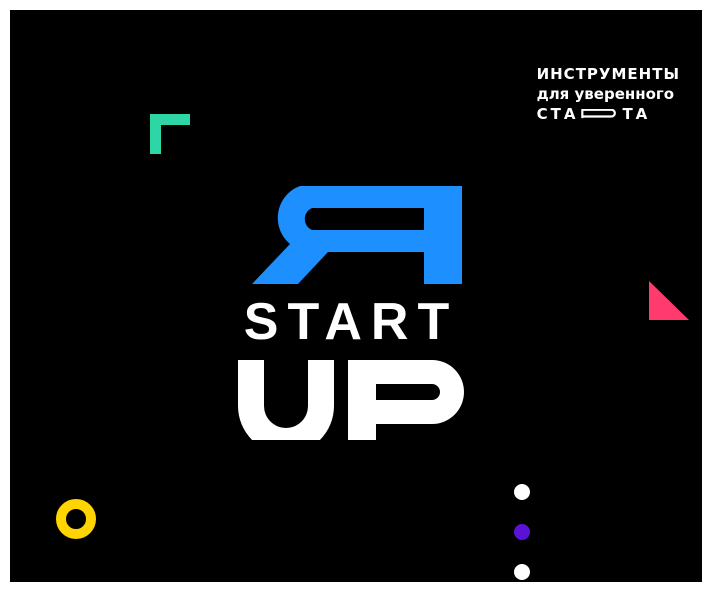 Image resolution: width=708 pixels, height=590 pixels. What do you see at coordinates (351, 322) in the screenshot?
I see `logo-word-start: START` at bounding box center [351, 322].